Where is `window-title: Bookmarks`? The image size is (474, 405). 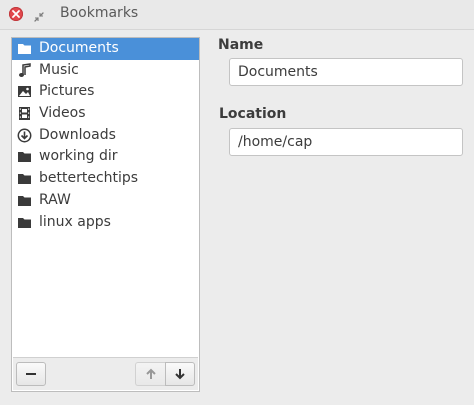 window-title: Bookmarks is located at coordinates (99, 13).